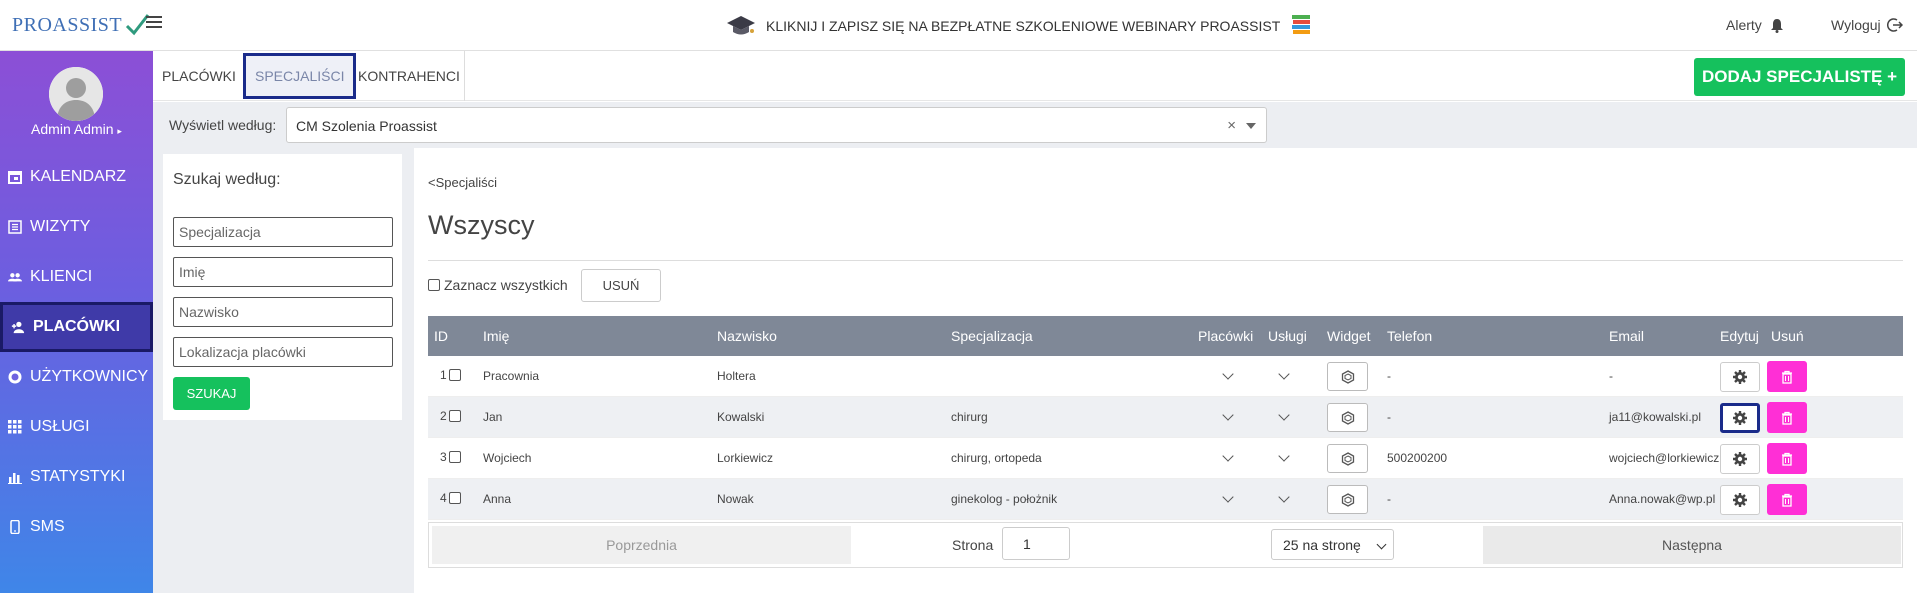 This screenshot has height=593, width=1917. I want to click on location-input, so click(283, 352).